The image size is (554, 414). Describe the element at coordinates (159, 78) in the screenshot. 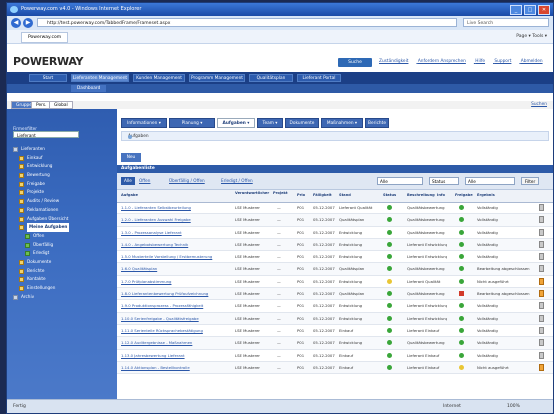

I see `nav-customer-management: Kunden Management` at that location.